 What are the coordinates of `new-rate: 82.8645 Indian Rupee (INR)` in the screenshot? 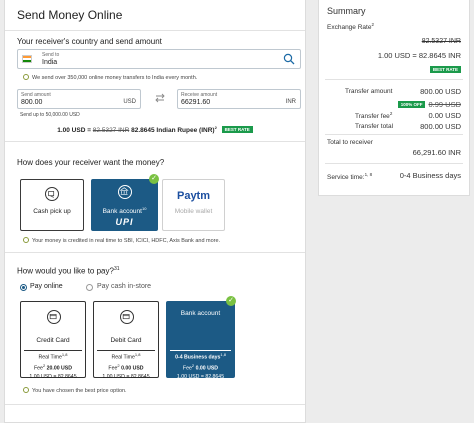 It's located at (173, 131).